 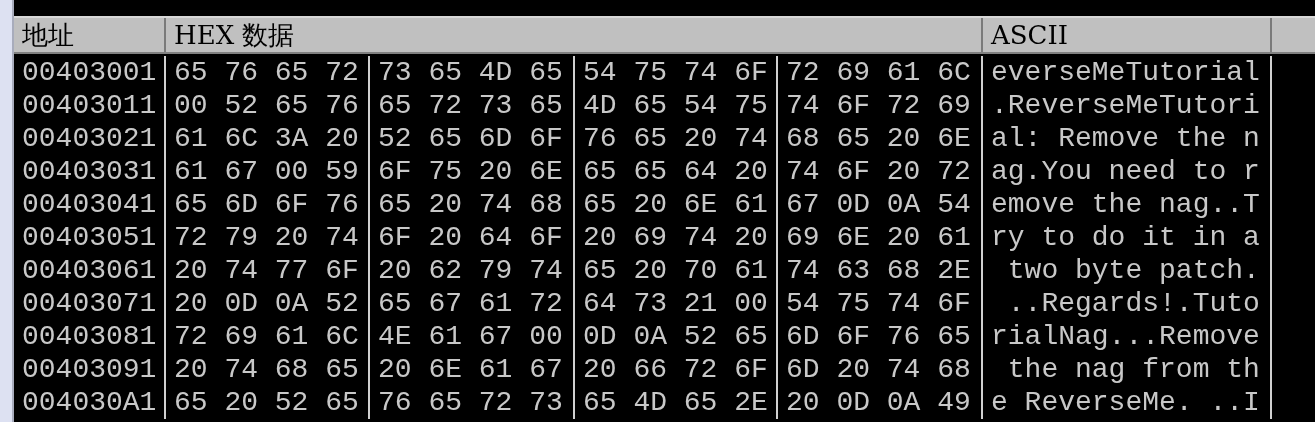 What do you see at coordinates (472, 105) in the screenshot?
I see `hex-cell: 65 72 73 65` at bounding box center [472, 105].